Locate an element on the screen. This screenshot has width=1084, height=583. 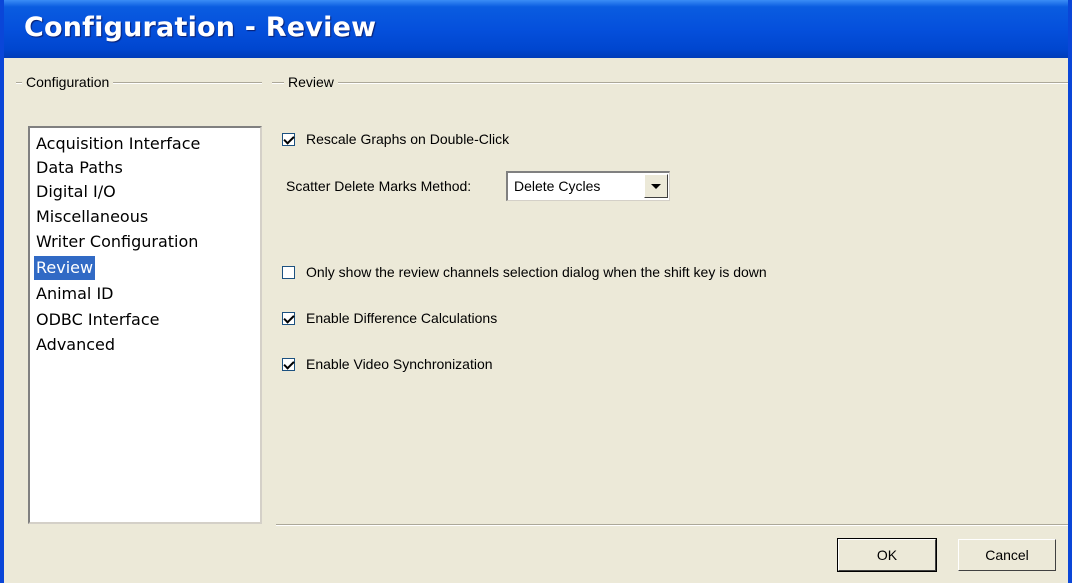
list-item-review: Review is located at coordinates (65, 268).